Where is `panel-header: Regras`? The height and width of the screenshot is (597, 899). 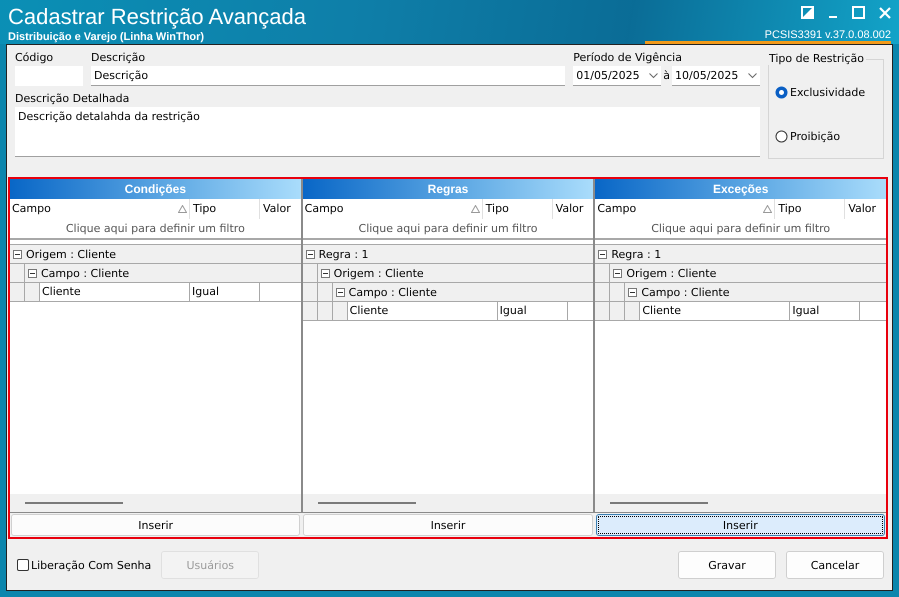
panel-header: Regras is located at coordinates (448, 189).